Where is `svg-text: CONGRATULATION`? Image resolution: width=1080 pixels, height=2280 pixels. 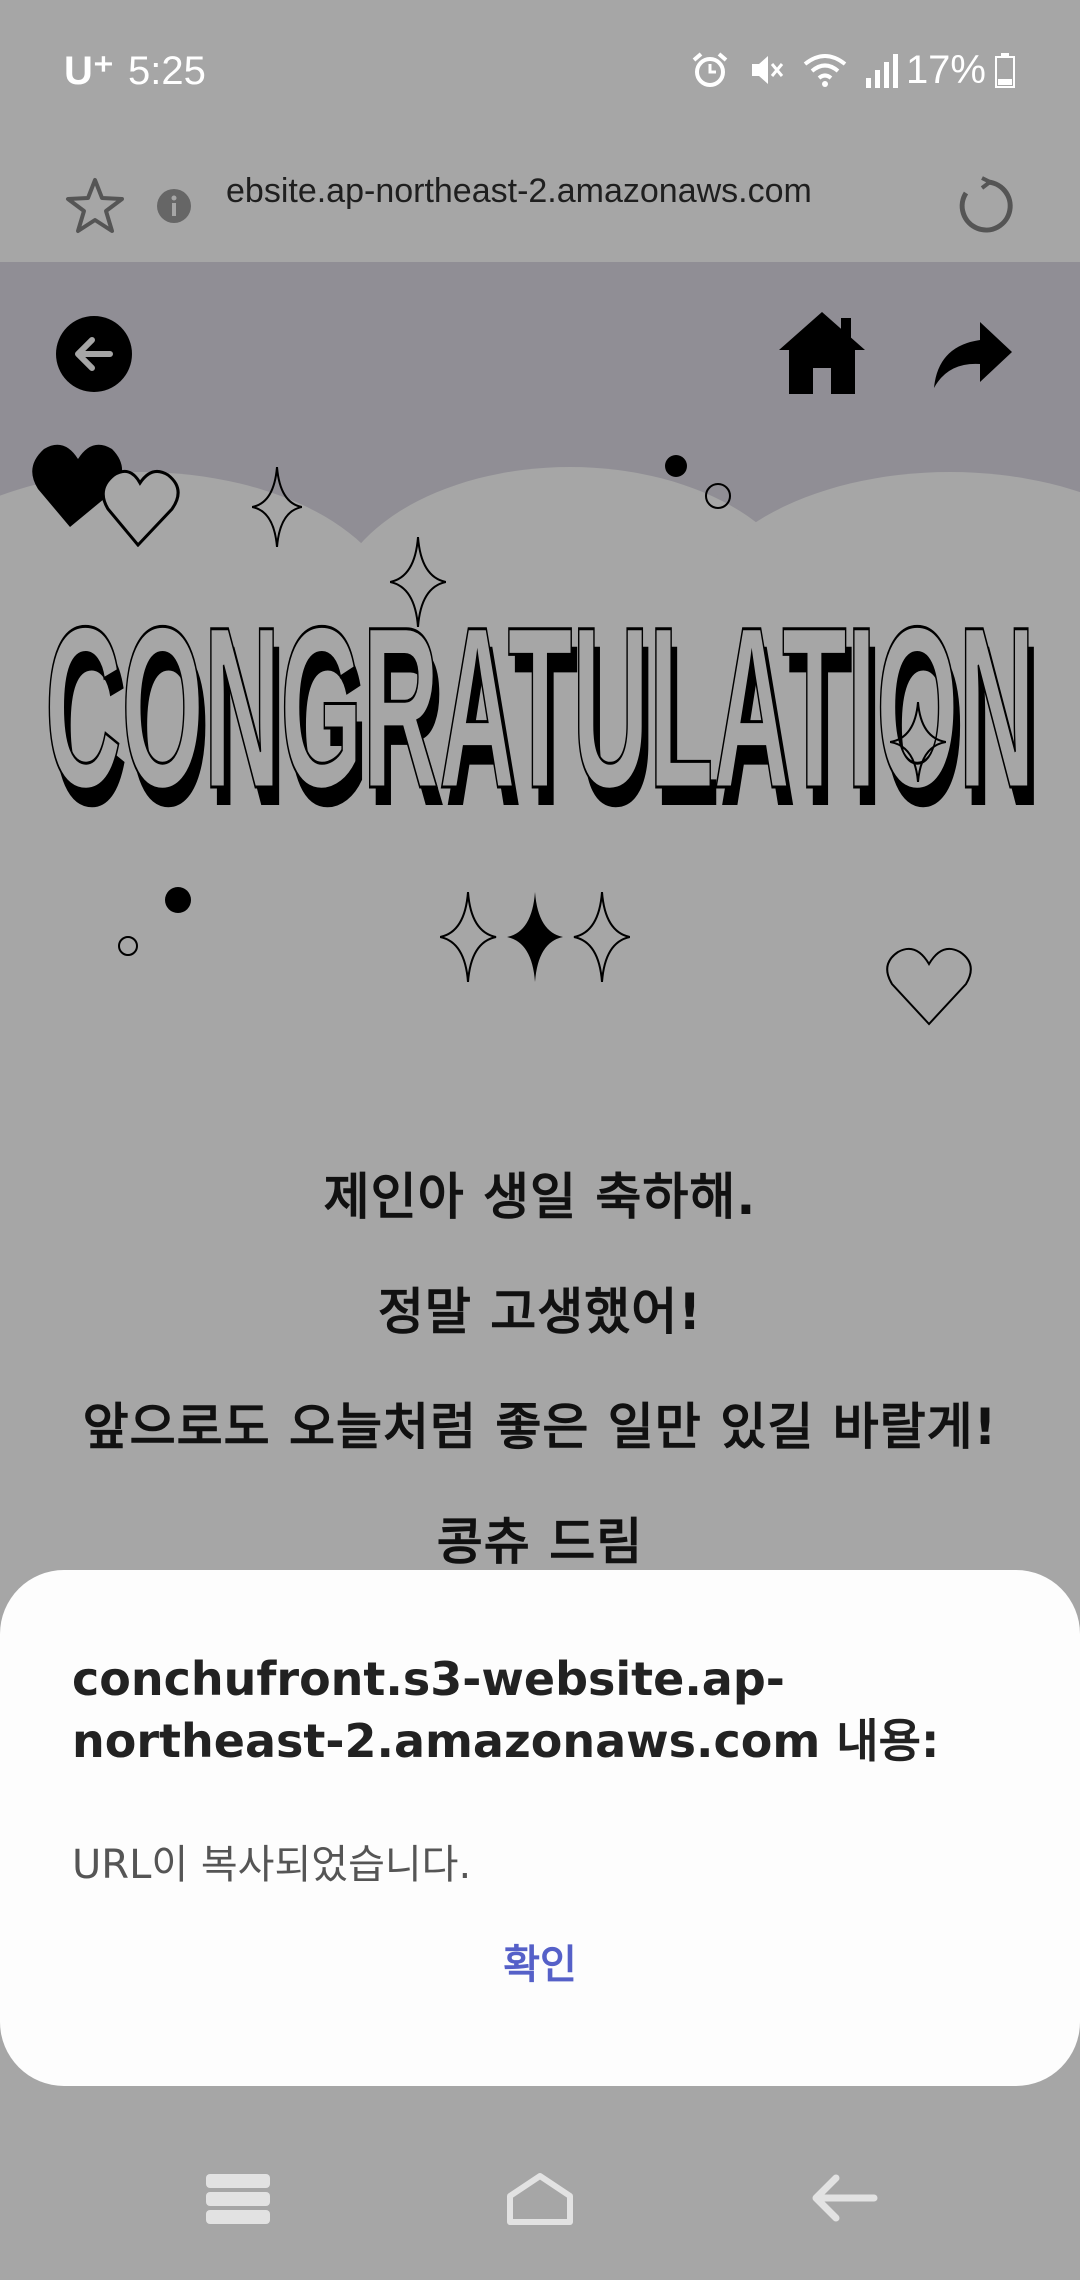
svg-text: CONGRATULATION is located at coordinates (540, 703).